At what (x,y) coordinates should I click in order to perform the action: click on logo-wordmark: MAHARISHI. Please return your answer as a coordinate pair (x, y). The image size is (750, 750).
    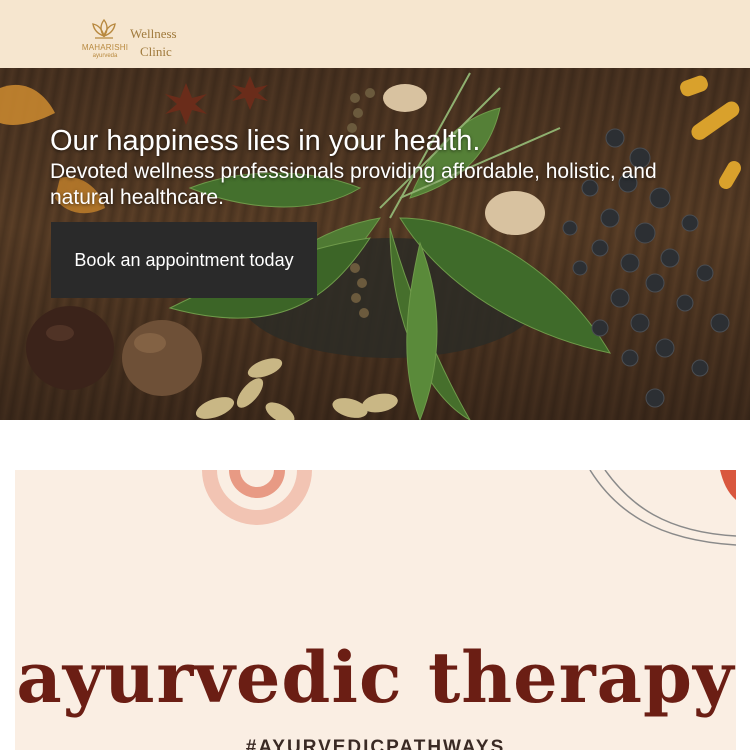
    Looking at the image, I should click on (105, 47).